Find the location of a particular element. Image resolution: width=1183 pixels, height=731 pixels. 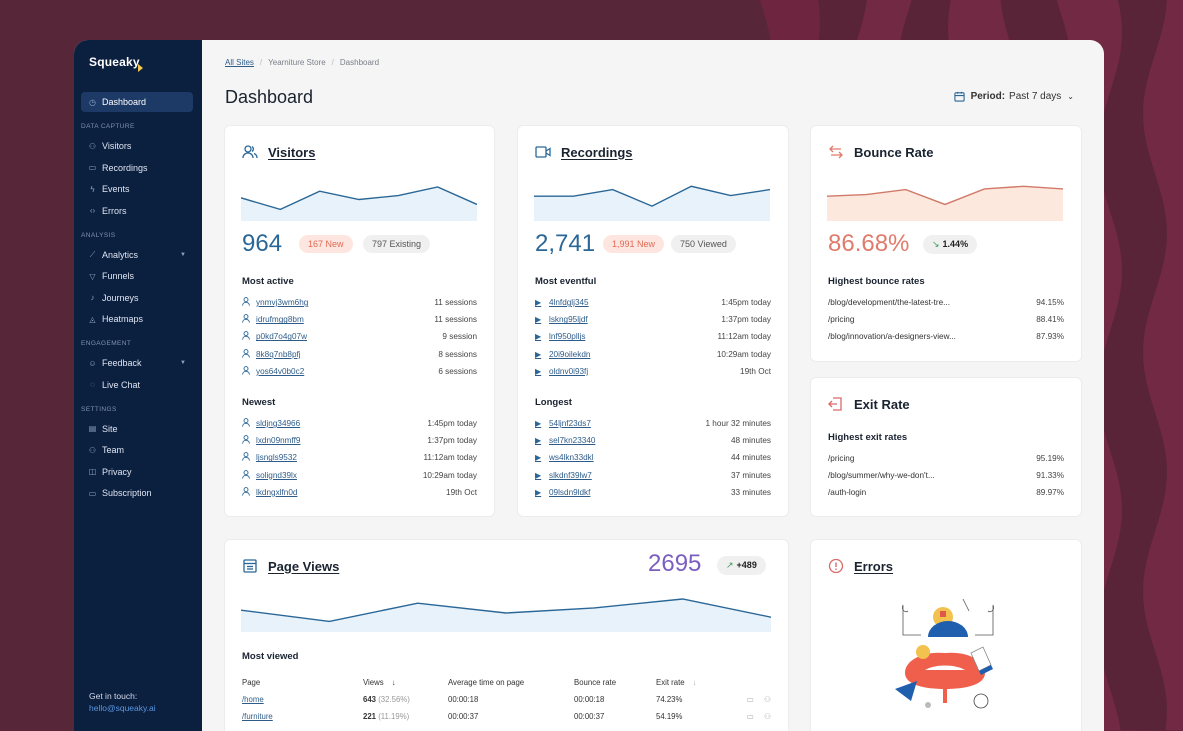

sidebar-item-live-chat: ◌ Live Chat is located at coordinates (137, 385).